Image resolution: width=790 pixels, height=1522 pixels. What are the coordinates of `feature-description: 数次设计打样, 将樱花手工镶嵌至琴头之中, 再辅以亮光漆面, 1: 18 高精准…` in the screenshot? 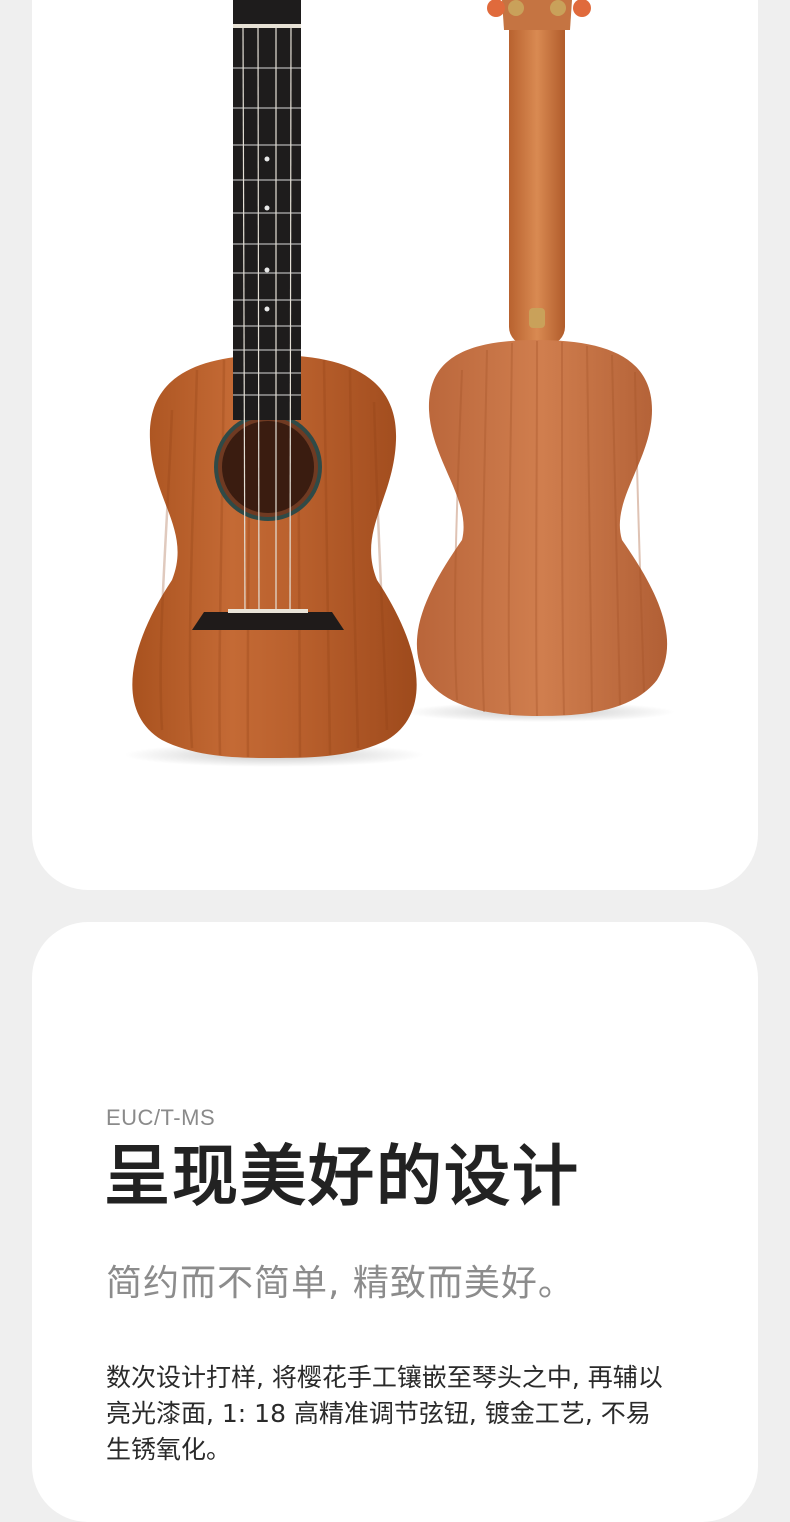 It's located at (384, 1413).